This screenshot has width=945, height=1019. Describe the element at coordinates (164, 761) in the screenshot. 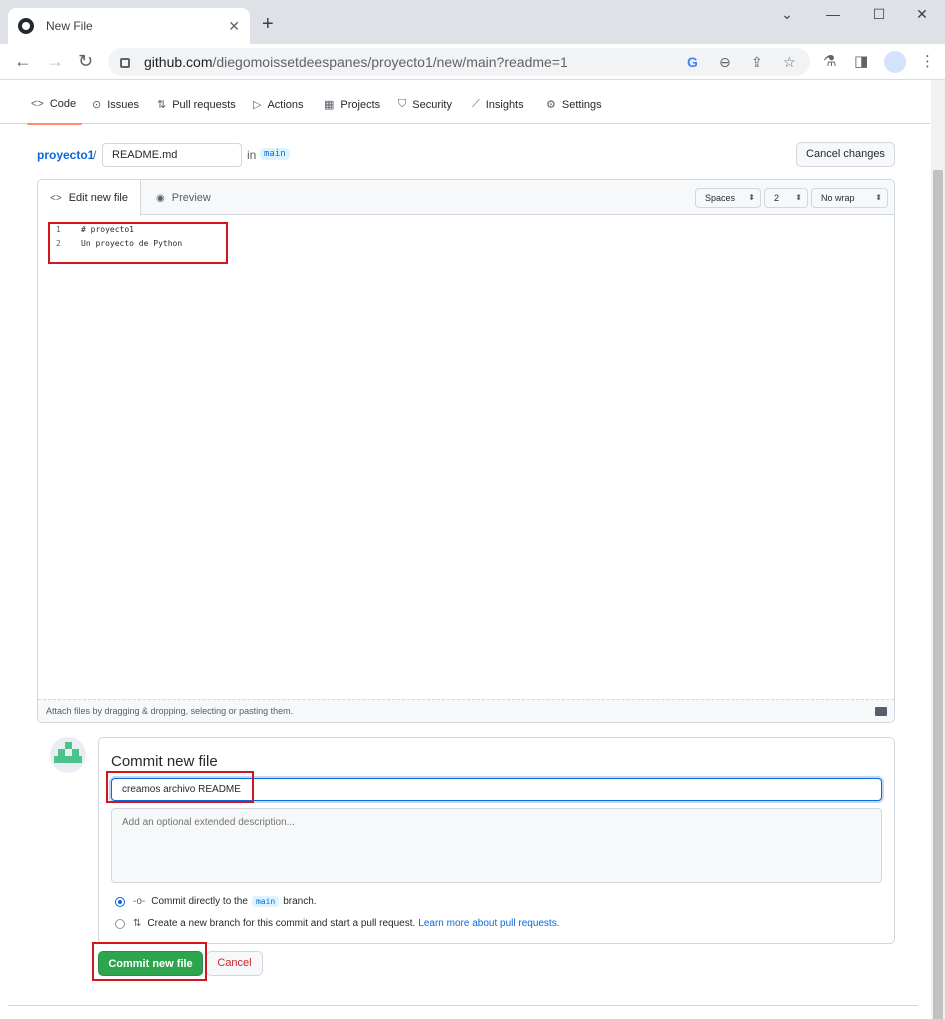

I see `commit-title: Commit new file` at that location.